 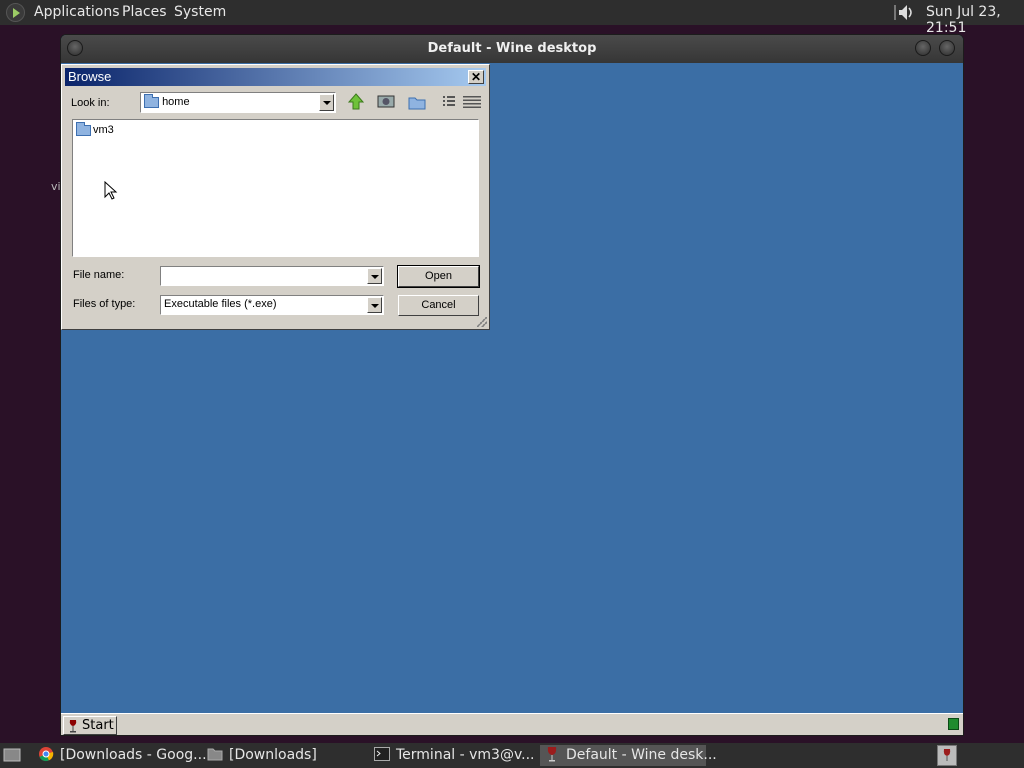 What do you see at coordinates (947, 48) in the screenshot?
I see `maximize-button` at bounding box center [947, 48].